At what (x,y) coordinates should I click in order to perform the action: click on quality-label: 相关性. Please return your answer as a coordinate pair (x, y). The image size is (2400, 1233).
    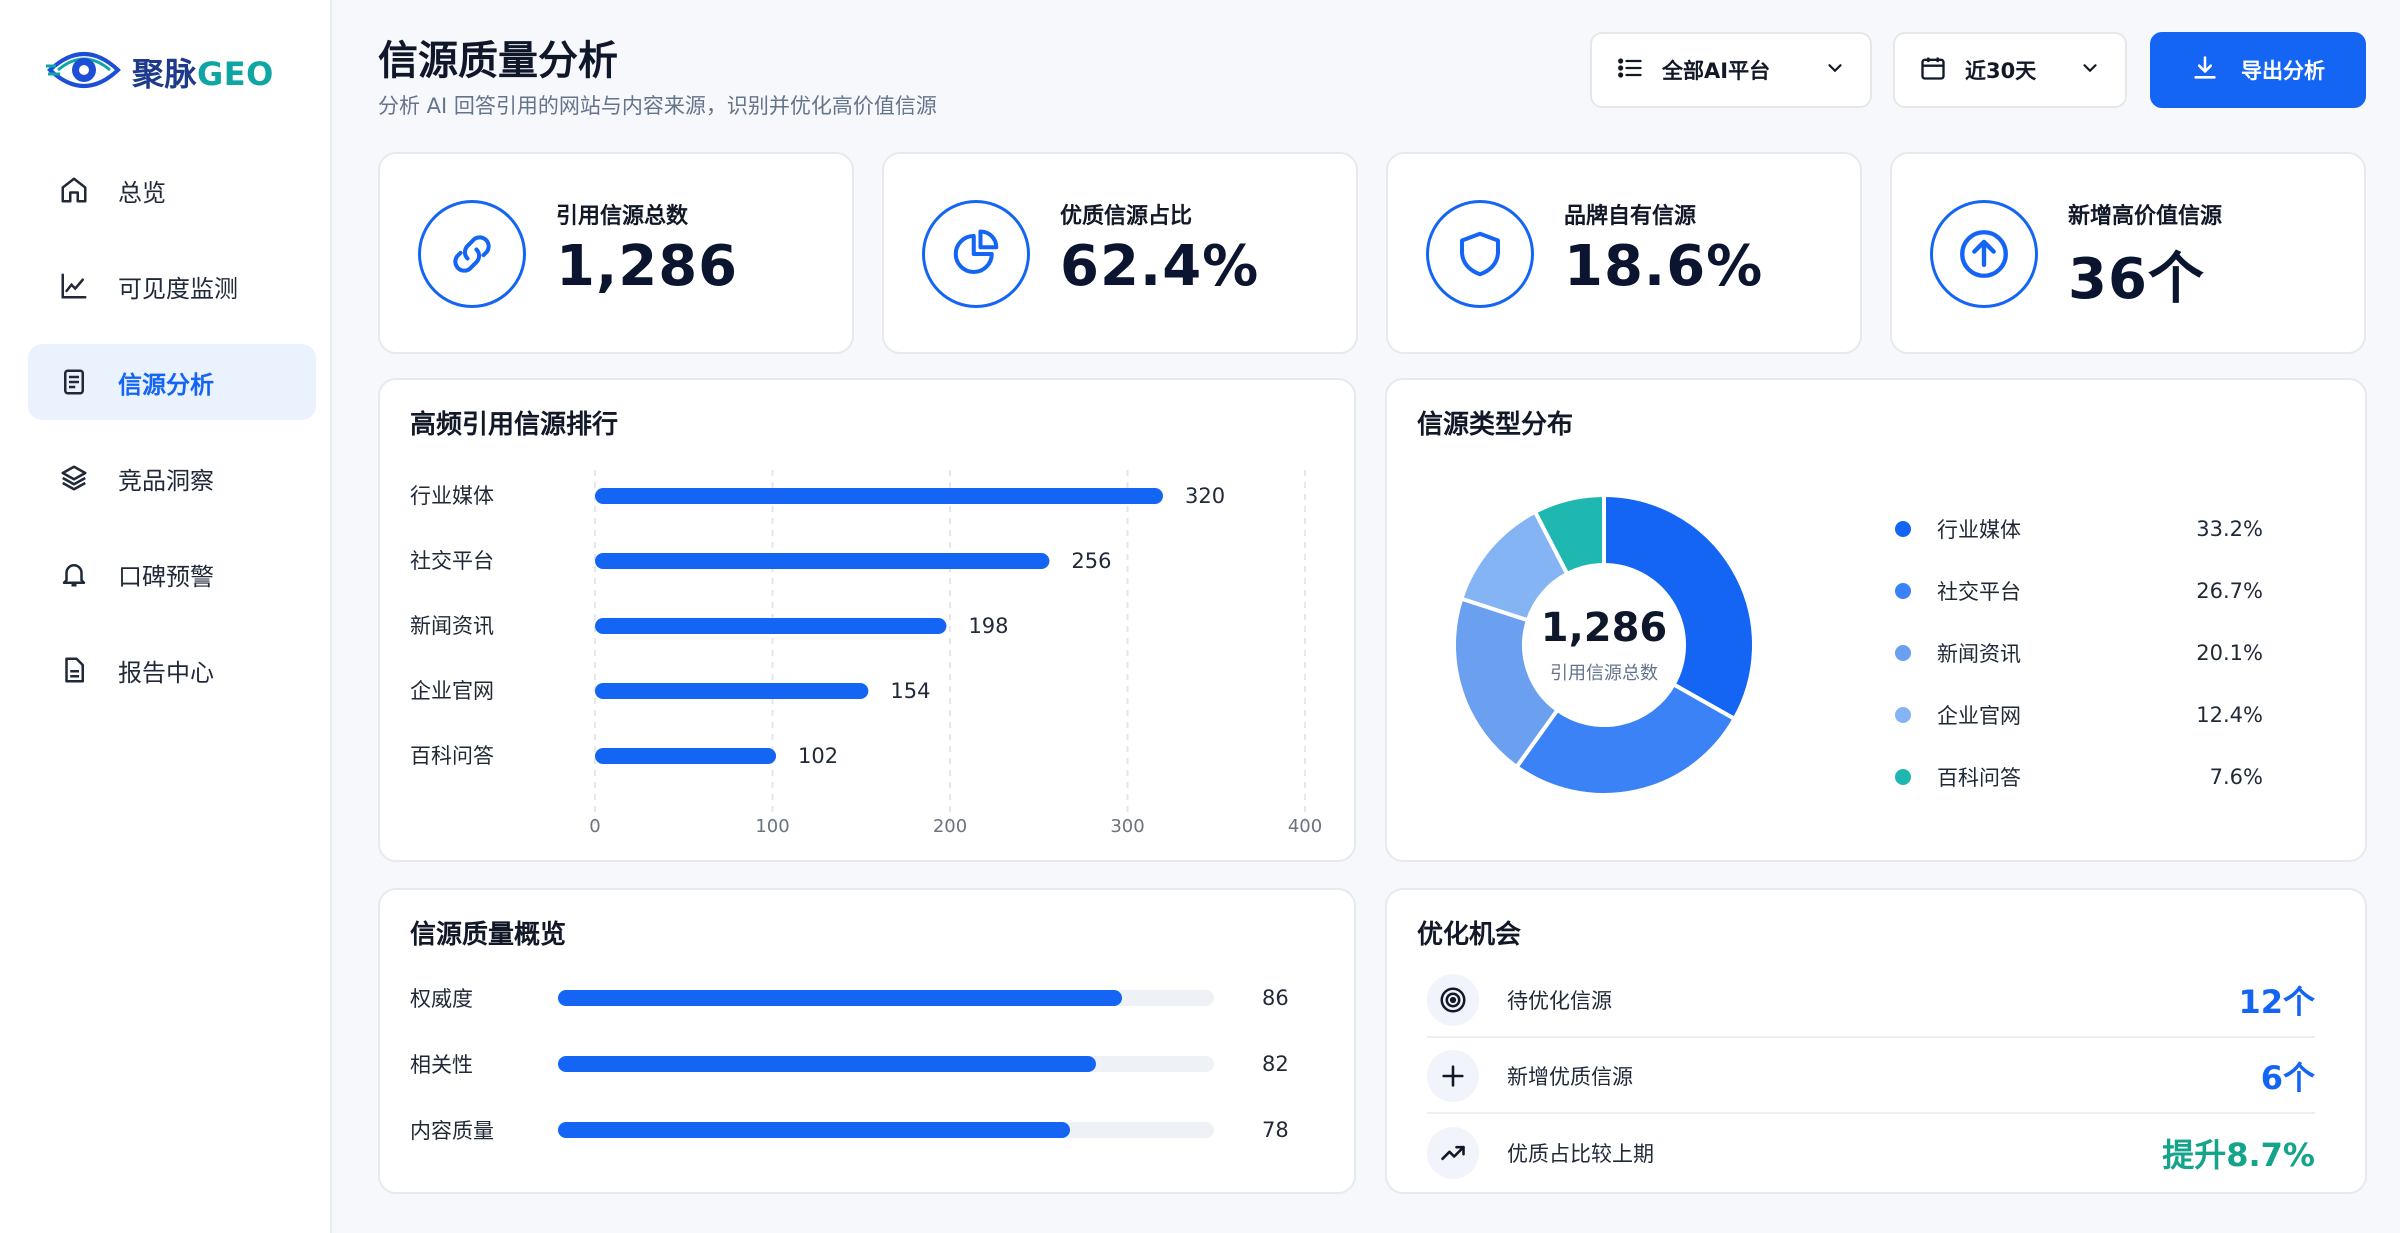
    Looking at the image, I should click on (441, 1065).